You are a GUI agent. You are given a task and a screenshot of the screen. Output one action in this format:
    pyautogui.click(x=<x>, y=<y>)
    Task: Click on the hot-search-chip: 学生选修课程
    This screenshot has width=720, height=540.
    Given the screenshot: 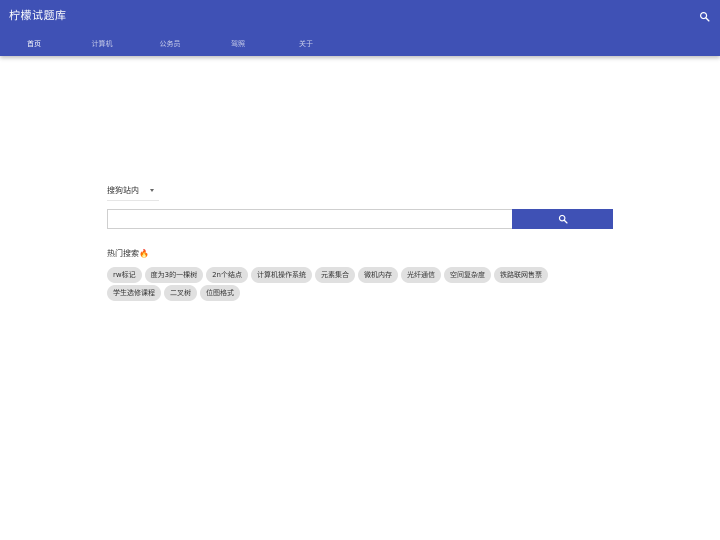 What is the action you would take?
    pyautogui.click(x=134, y=293)
    